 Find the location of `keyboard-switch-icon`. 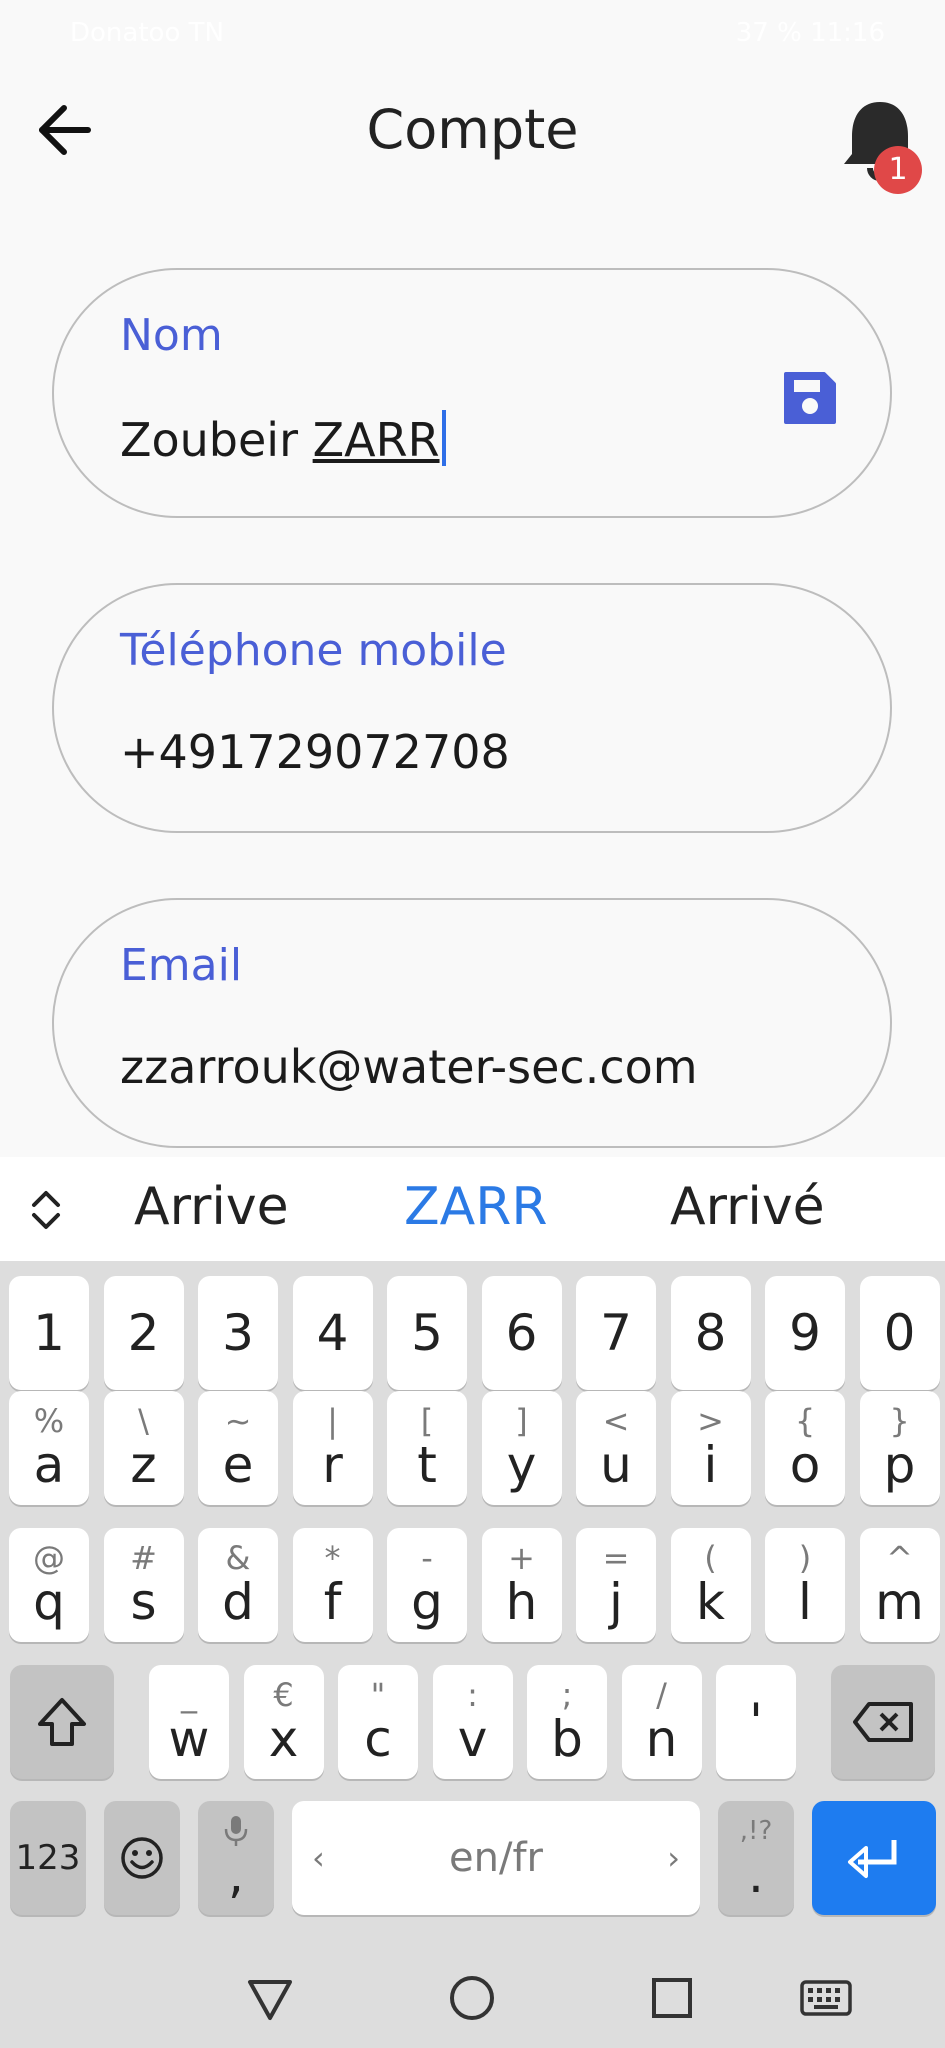

keyboard-switch-icon is located at coordinates (826, 1998).